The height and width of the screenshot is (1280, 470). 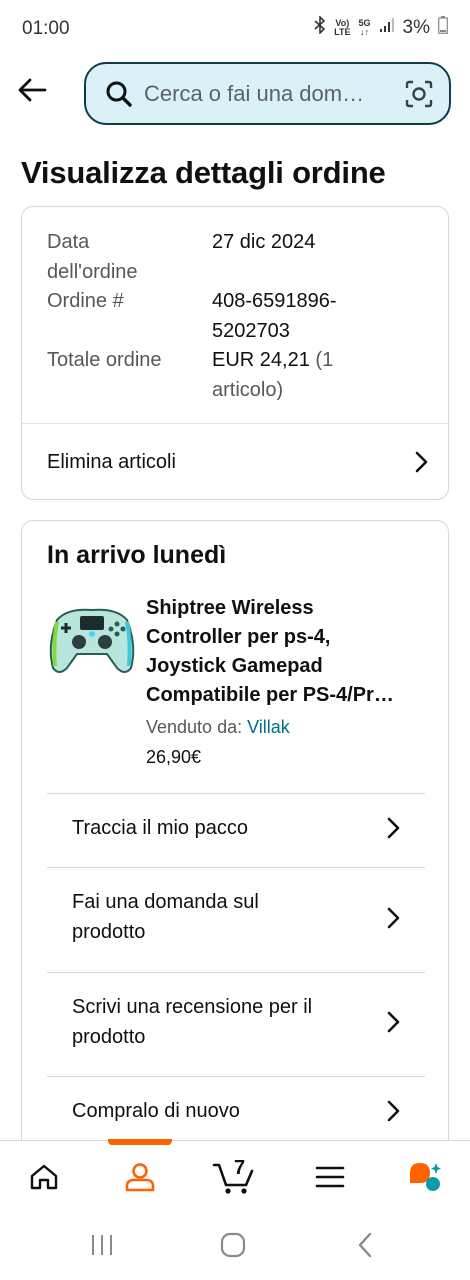 I want to click on nav-rufus, so click(x=424, y=1177).